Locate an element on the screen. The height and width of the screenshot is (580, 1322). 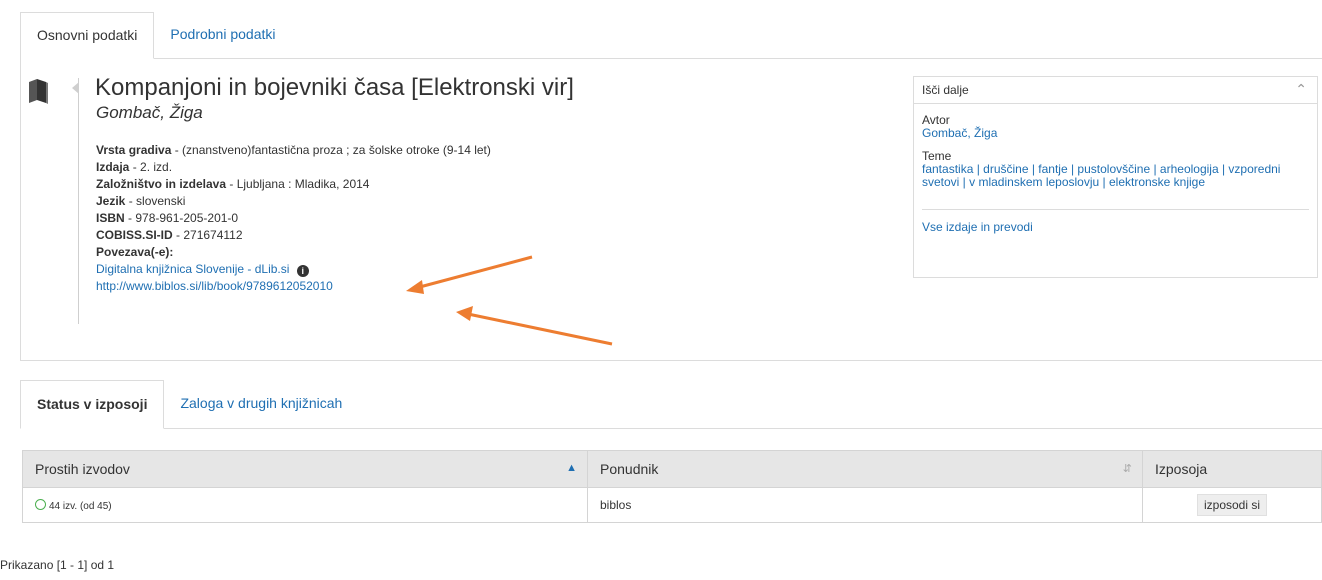
pagination-info: Prikazano [1 - 1] od 1 is located at coordinates (57, 565).